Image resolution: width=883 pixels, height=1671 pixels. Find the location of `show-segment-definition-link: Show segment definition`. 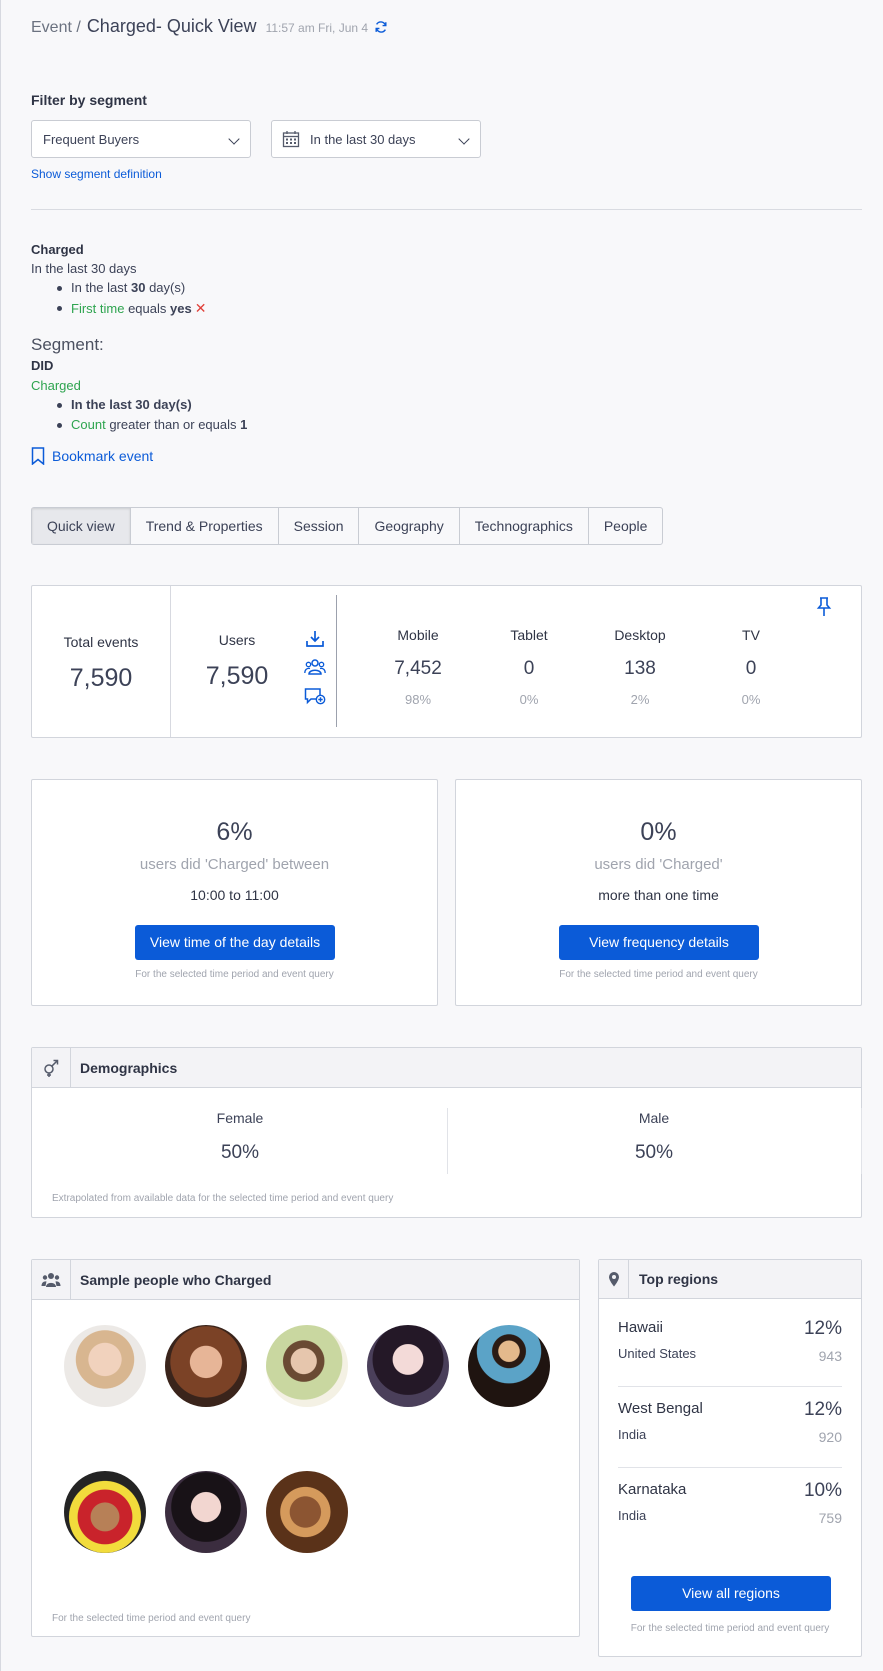

show-segment-definition-link: Show segment definition is located at coordinates (96, 174).